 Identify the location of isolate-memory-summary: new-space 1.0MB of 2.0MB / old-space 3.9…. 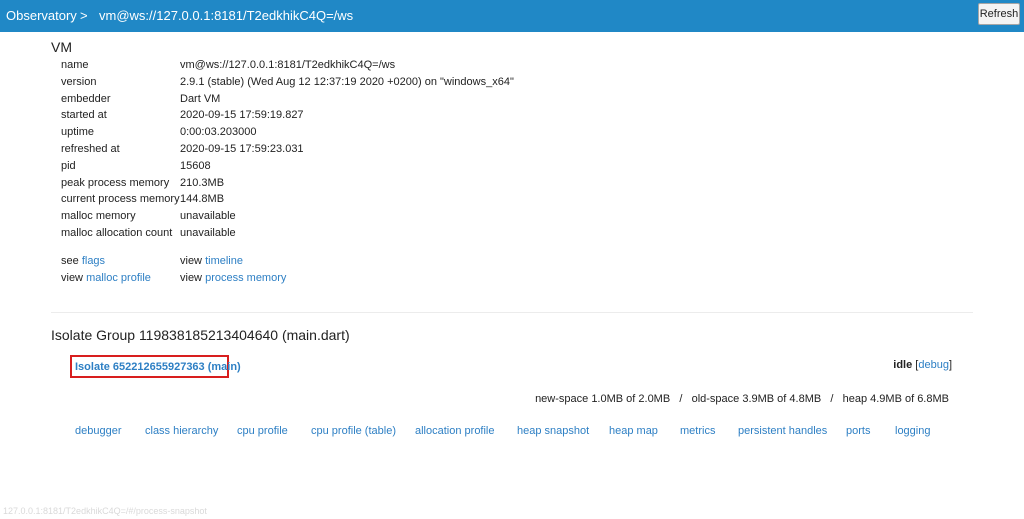
(742, 399).